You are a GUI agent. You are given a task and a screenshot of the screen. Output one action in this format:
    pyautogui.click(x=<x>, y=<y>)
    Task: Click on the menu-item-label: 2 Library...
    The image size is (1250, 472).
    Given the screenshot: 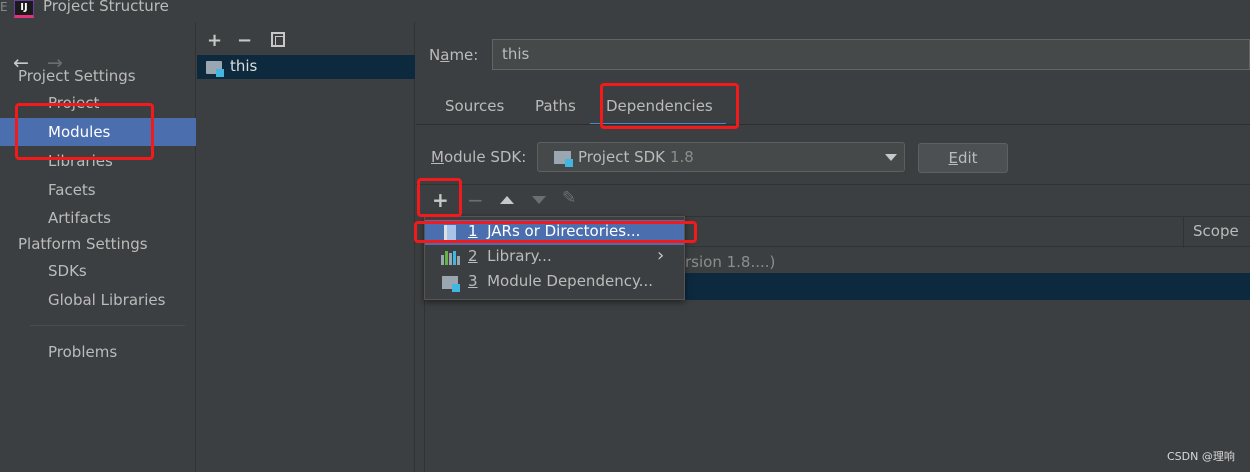 What is the action you would take?
    pyautogui.click(x=510, y=256)
    